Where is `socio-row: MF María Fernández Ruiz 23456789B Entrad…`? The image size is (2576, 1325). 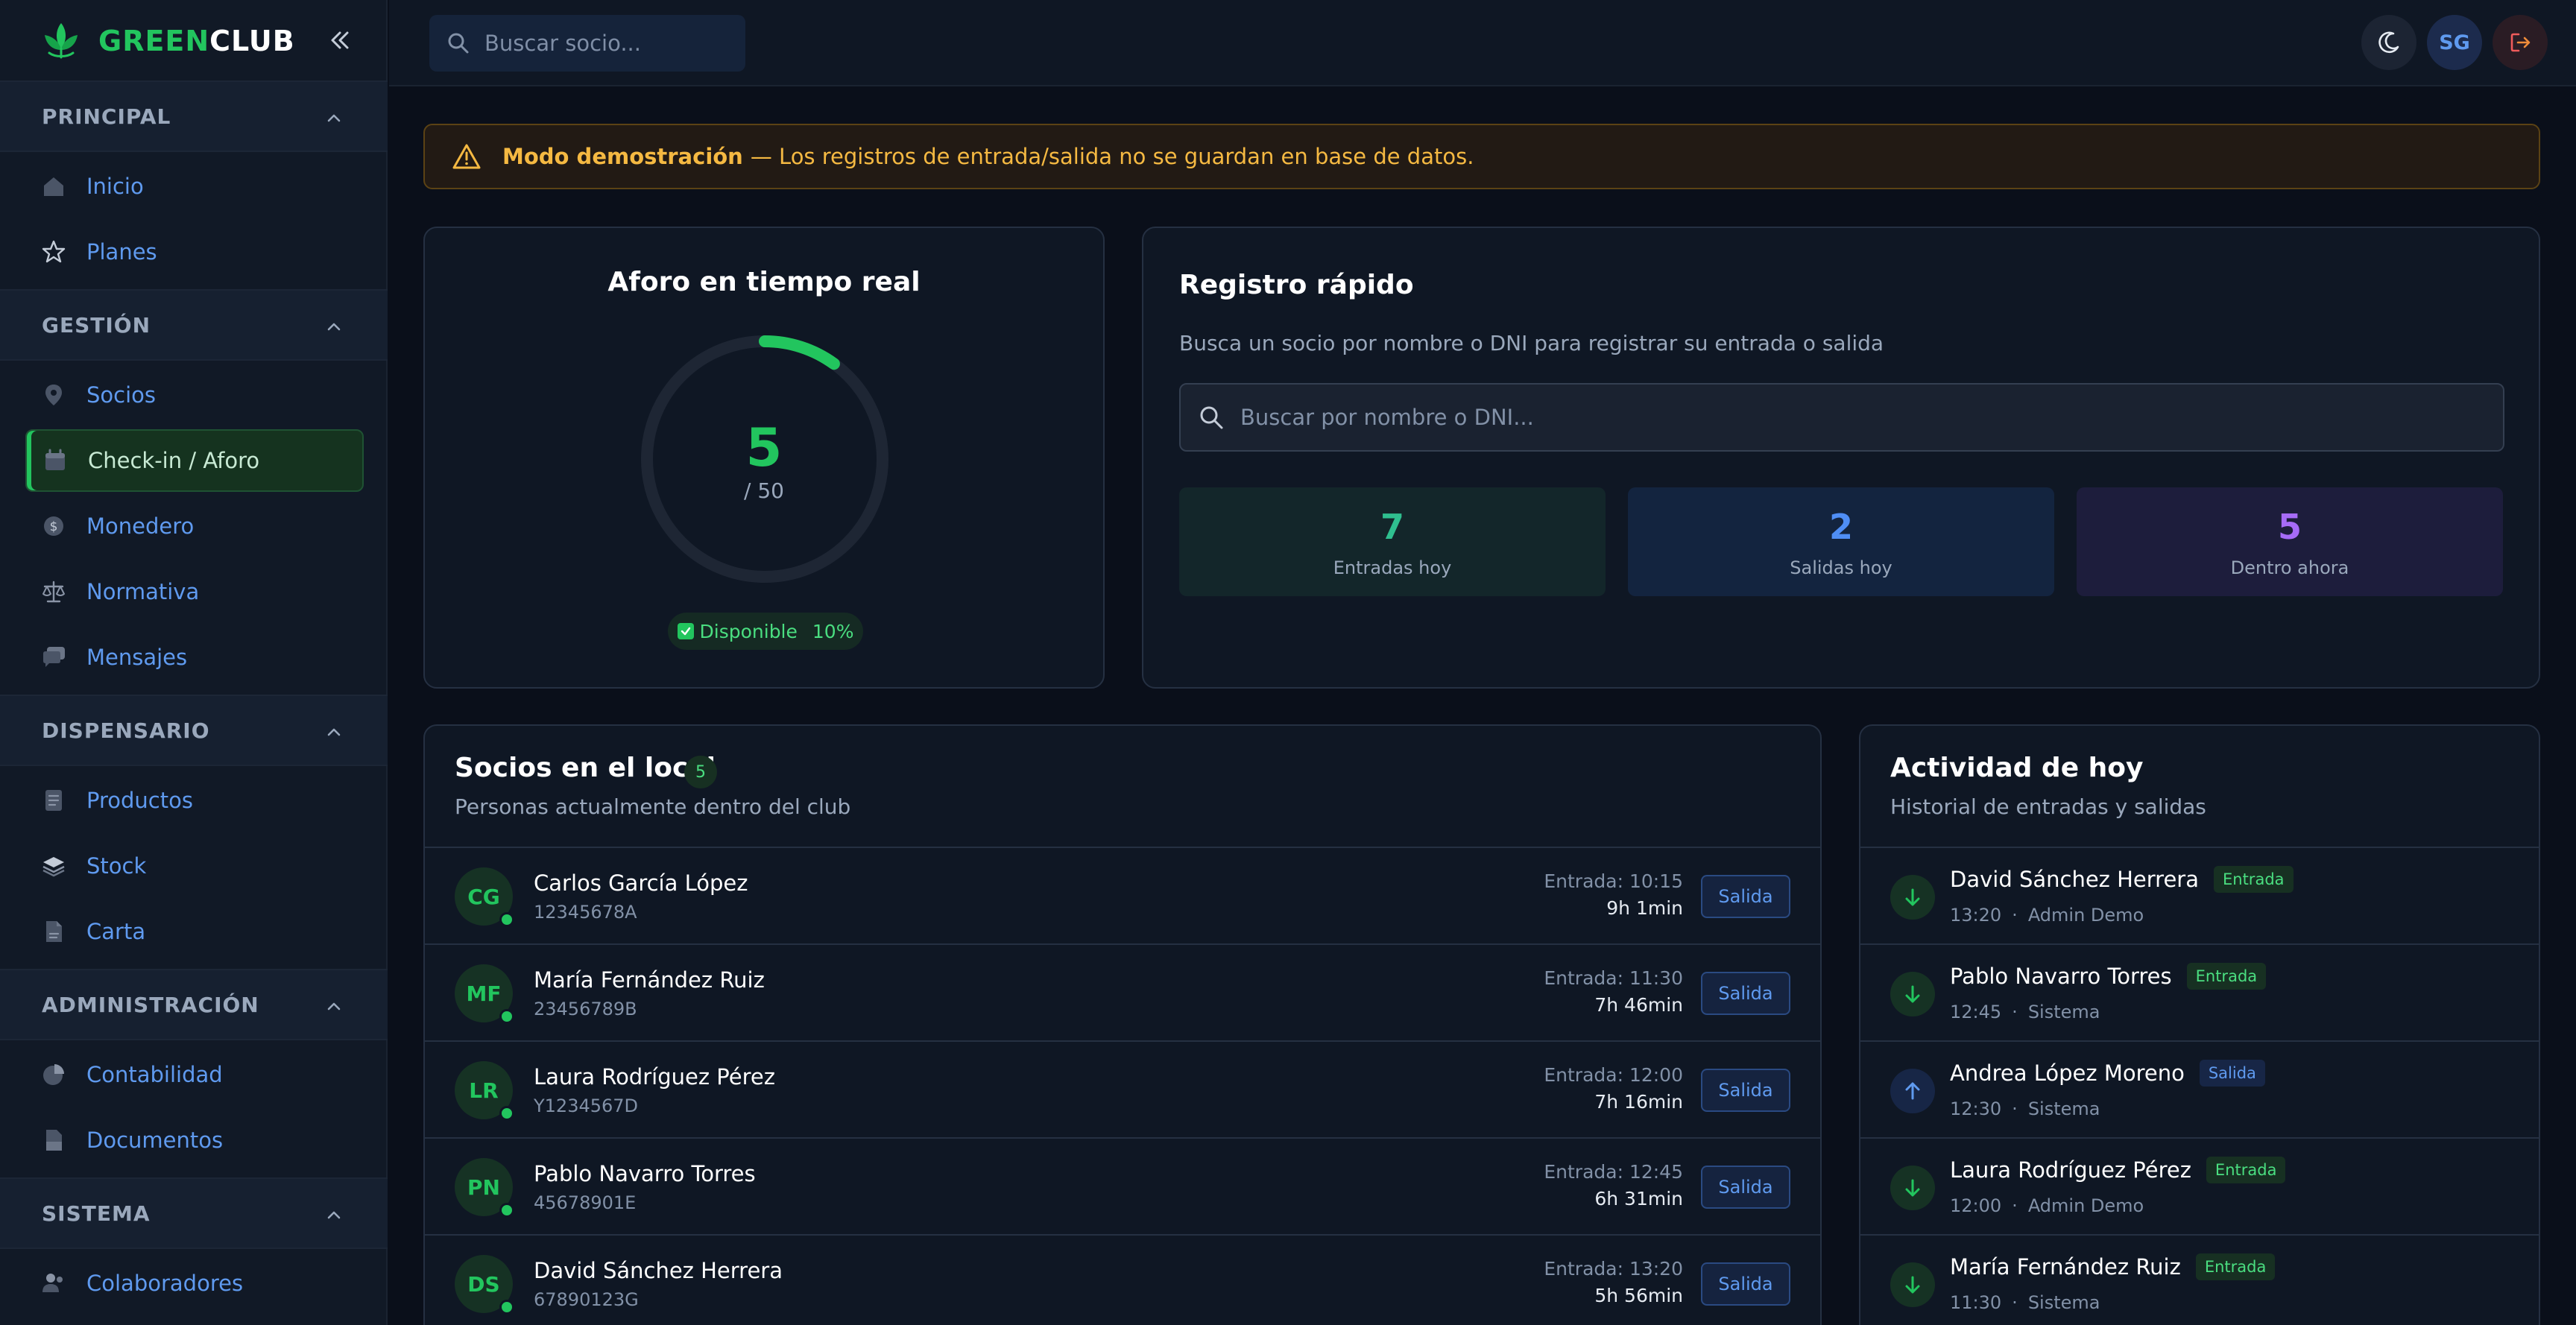 socio-row: MF María Fernández Ruiz 23456789B Entrad… is located at coordinates (1122, 993).